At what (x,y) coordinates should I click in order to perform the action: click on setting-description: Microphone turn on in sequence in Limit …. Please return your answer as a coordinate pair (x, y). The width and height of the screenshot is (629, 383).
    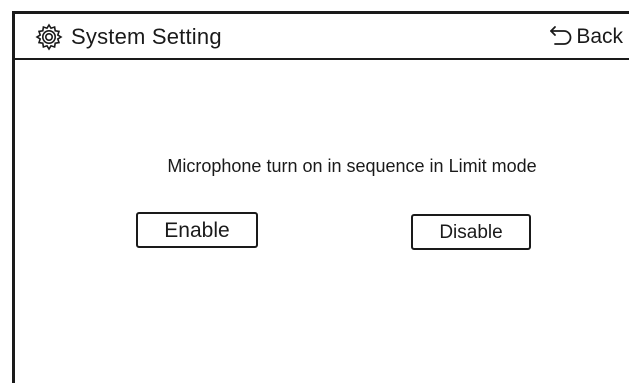
    Looking at the image, I should click on (352, 166).